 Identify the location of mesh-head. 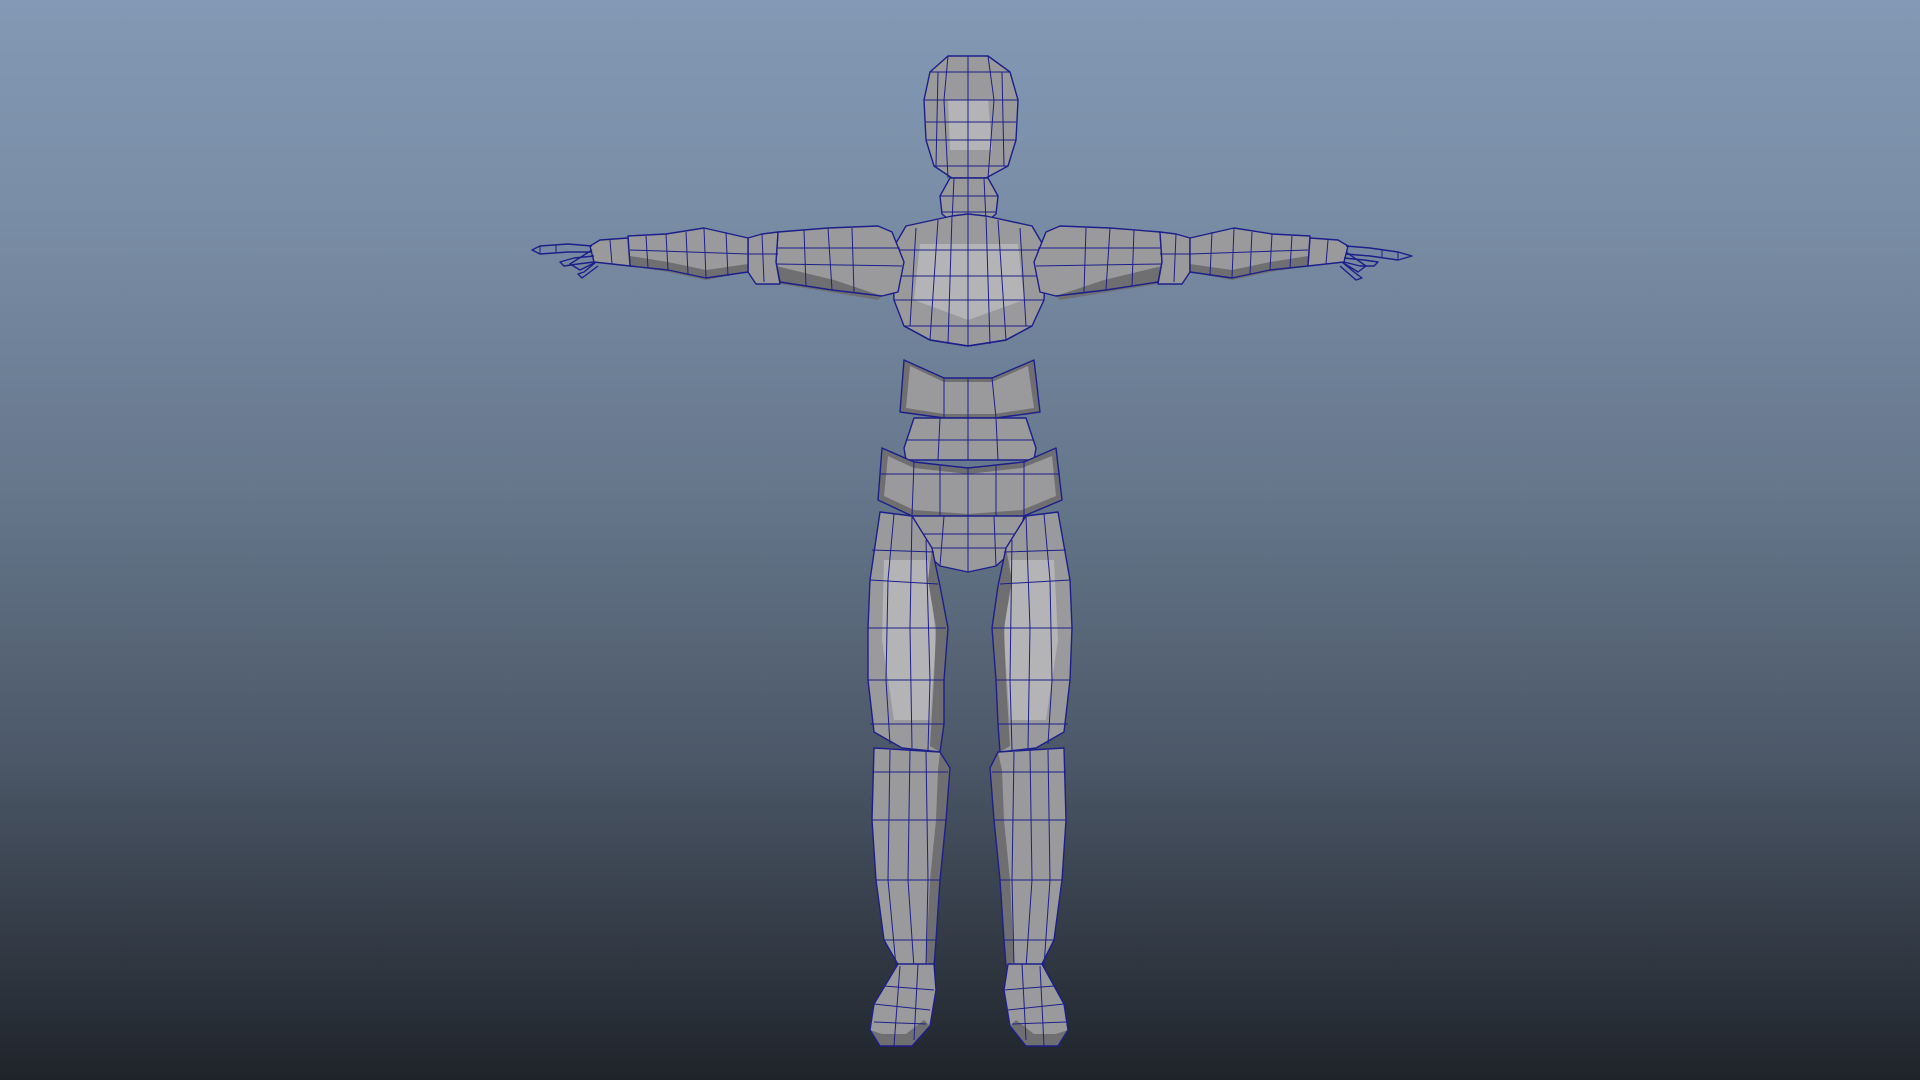
(971, 117).